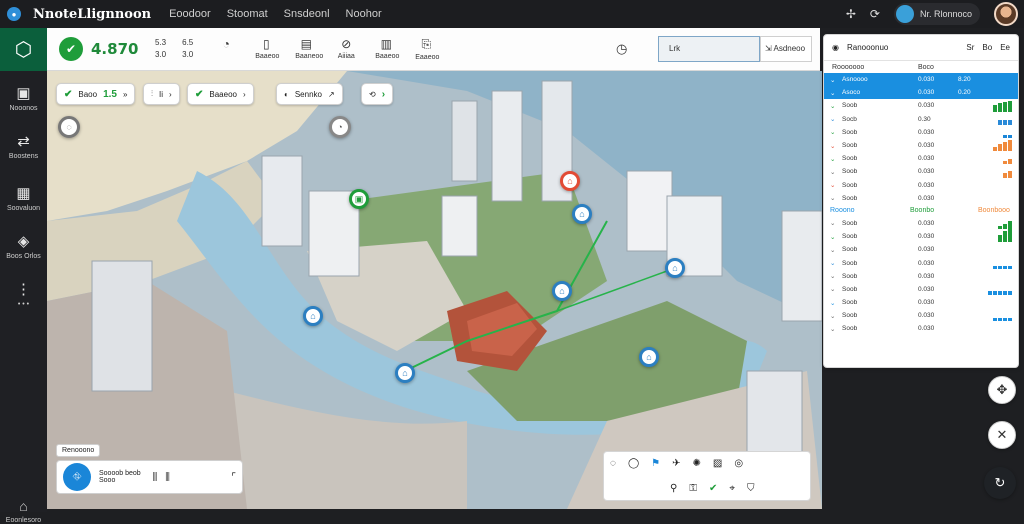  What do you see at coordinates (709, 49) in the screenshot?
I see `search-input: Lrk` at bounding box center [709, 49].